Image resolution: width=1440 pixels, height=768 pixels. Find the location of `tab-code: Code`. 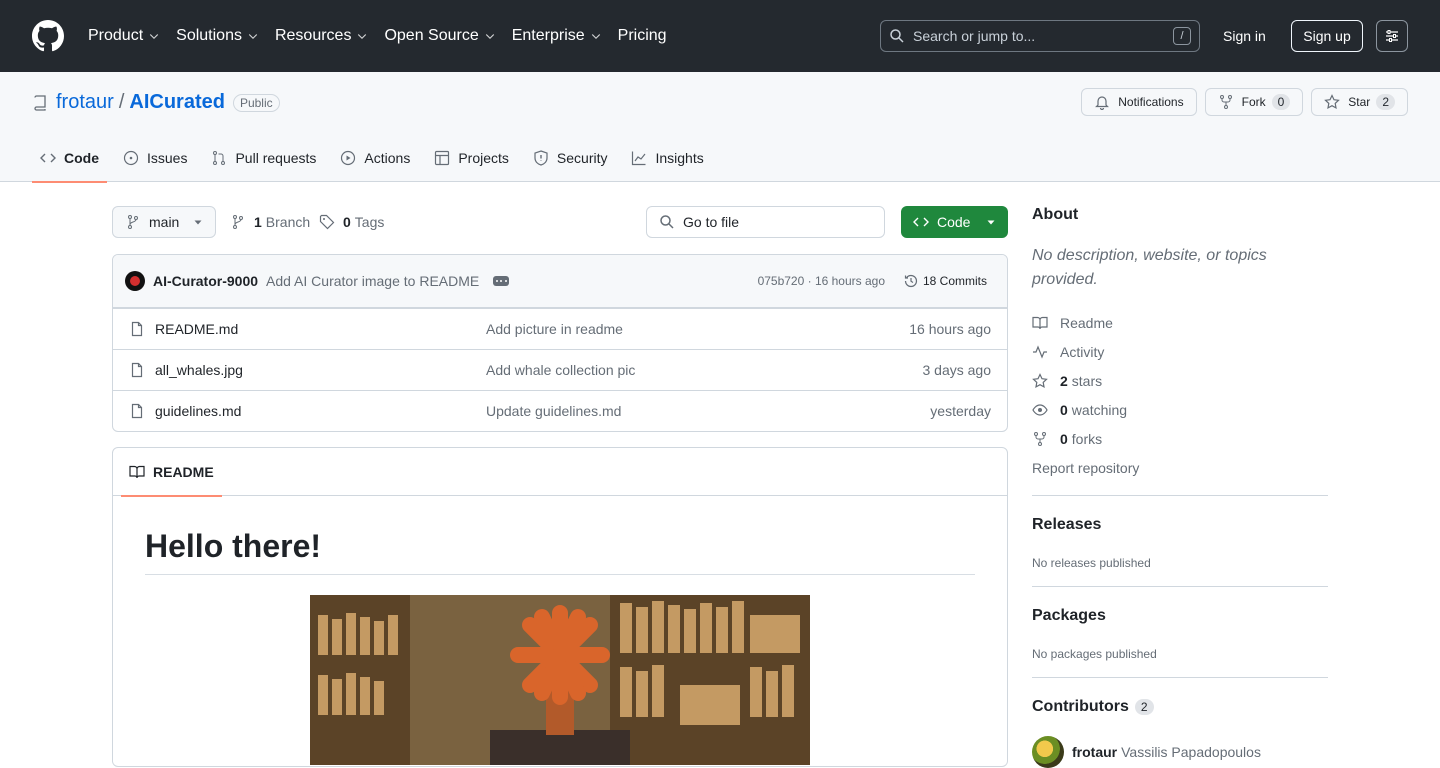

tab-code: Code is located at coordinates (69, 158).